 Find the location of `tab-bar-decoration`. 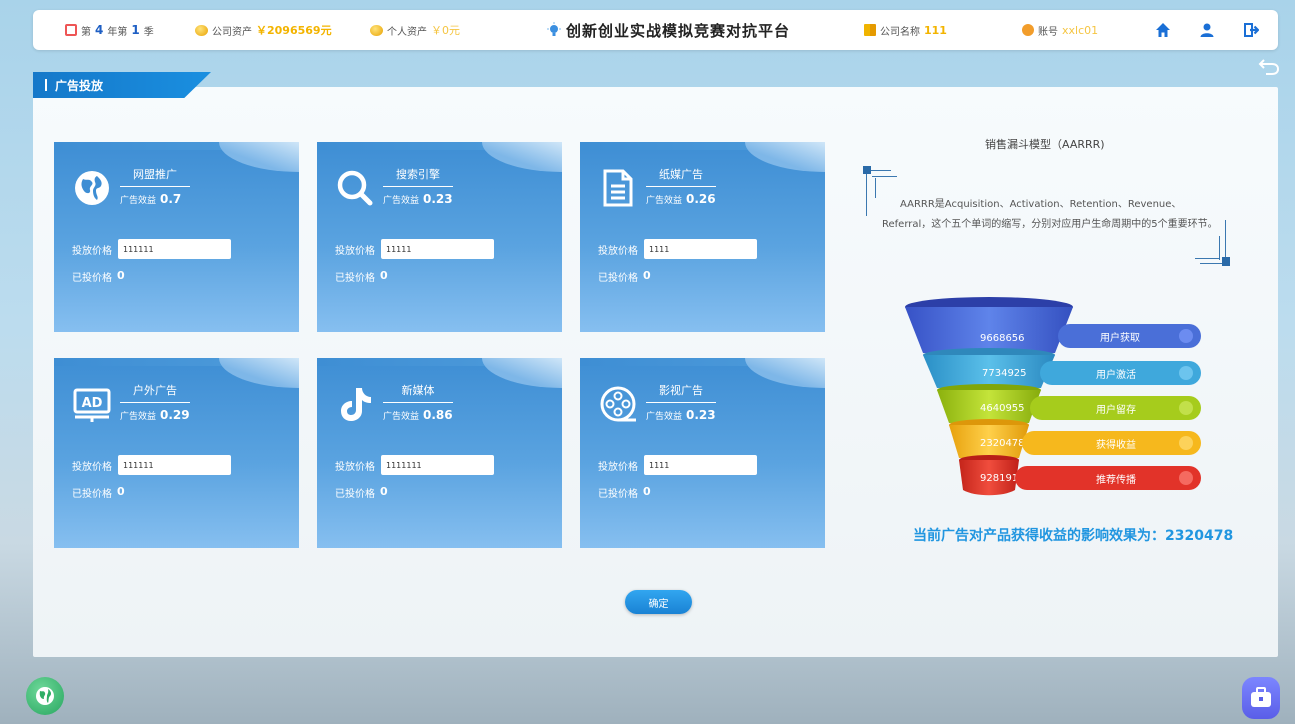

tab-bar-decoration is located at coordinates (46, 85).